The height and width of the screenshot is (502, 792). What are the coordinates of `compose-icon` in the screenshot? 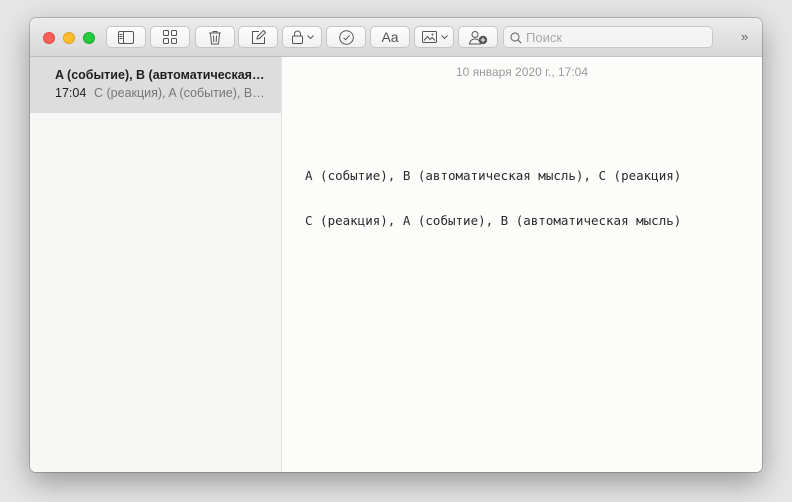 It's located at (258, 37).